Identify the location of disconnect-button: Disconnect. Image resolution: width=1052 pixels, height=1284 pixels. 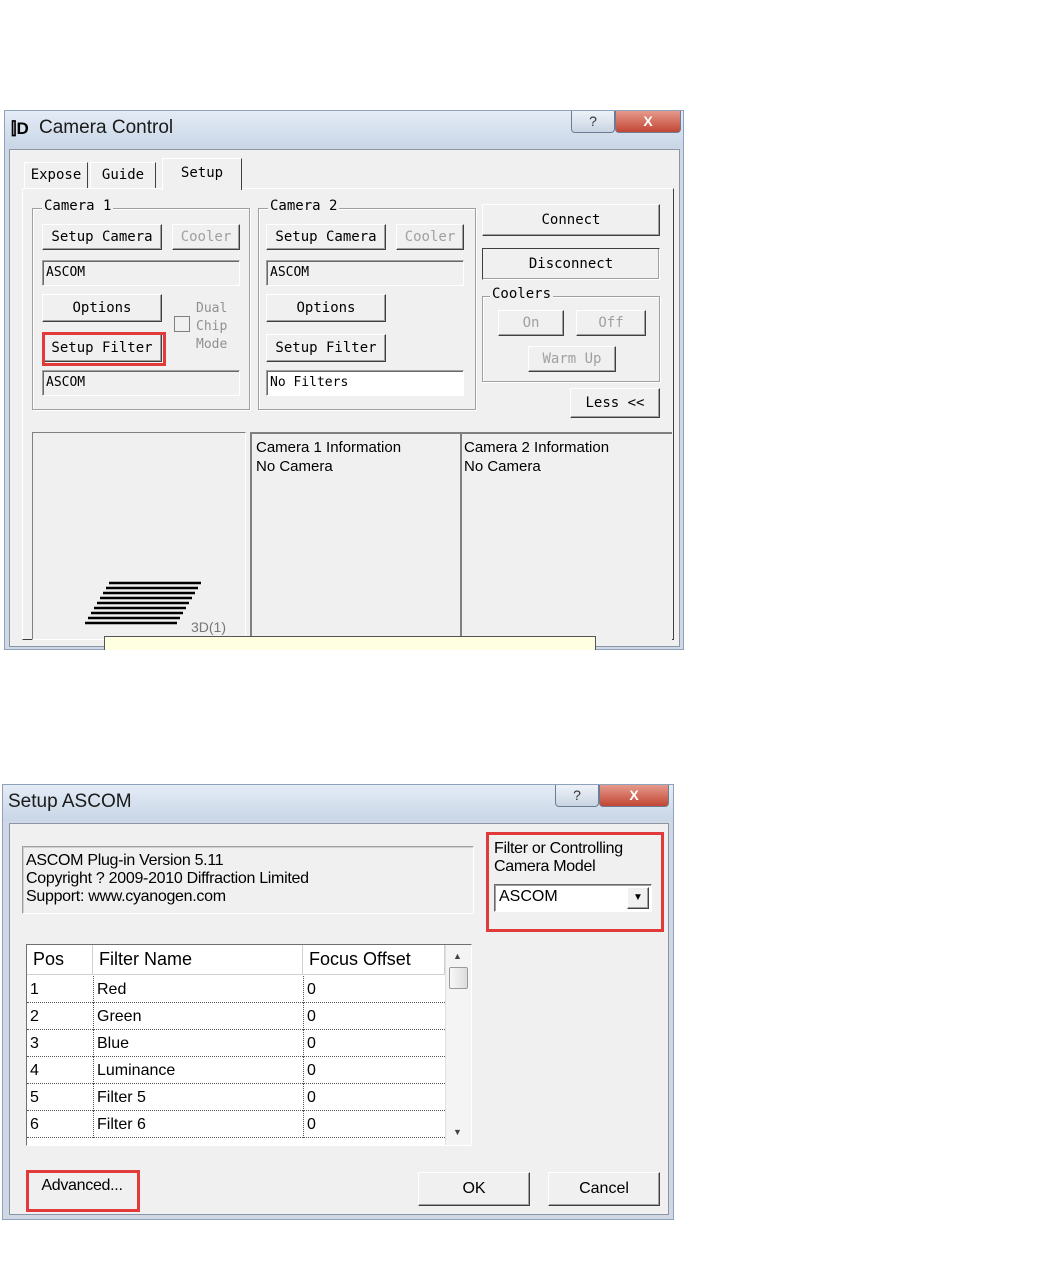
(571, 264).